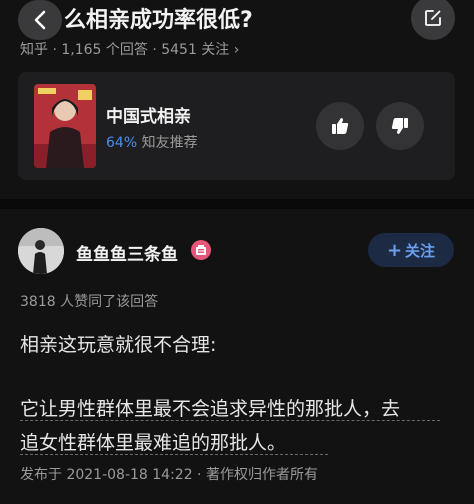  Describe the element at coordinates (237, 204) in the screenshot. I see `section-divider` at that location.